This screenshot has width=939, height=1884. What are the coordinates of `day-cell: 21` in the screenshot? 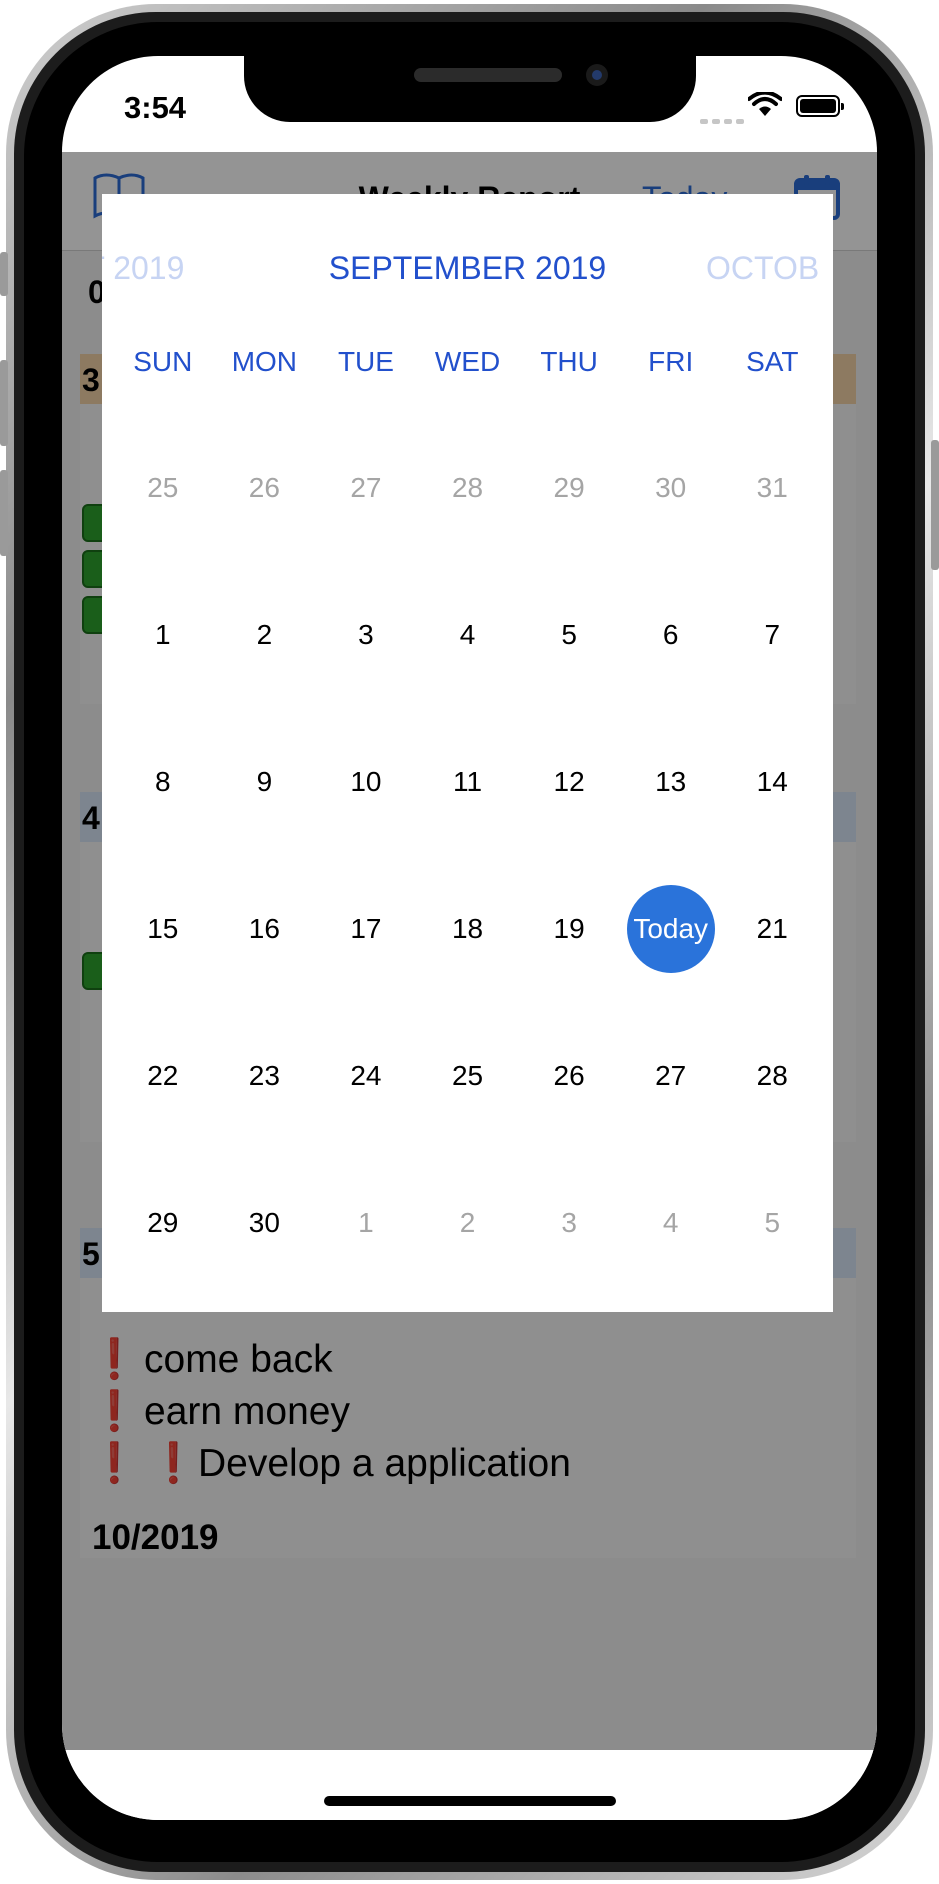 It's located at (772, 929).